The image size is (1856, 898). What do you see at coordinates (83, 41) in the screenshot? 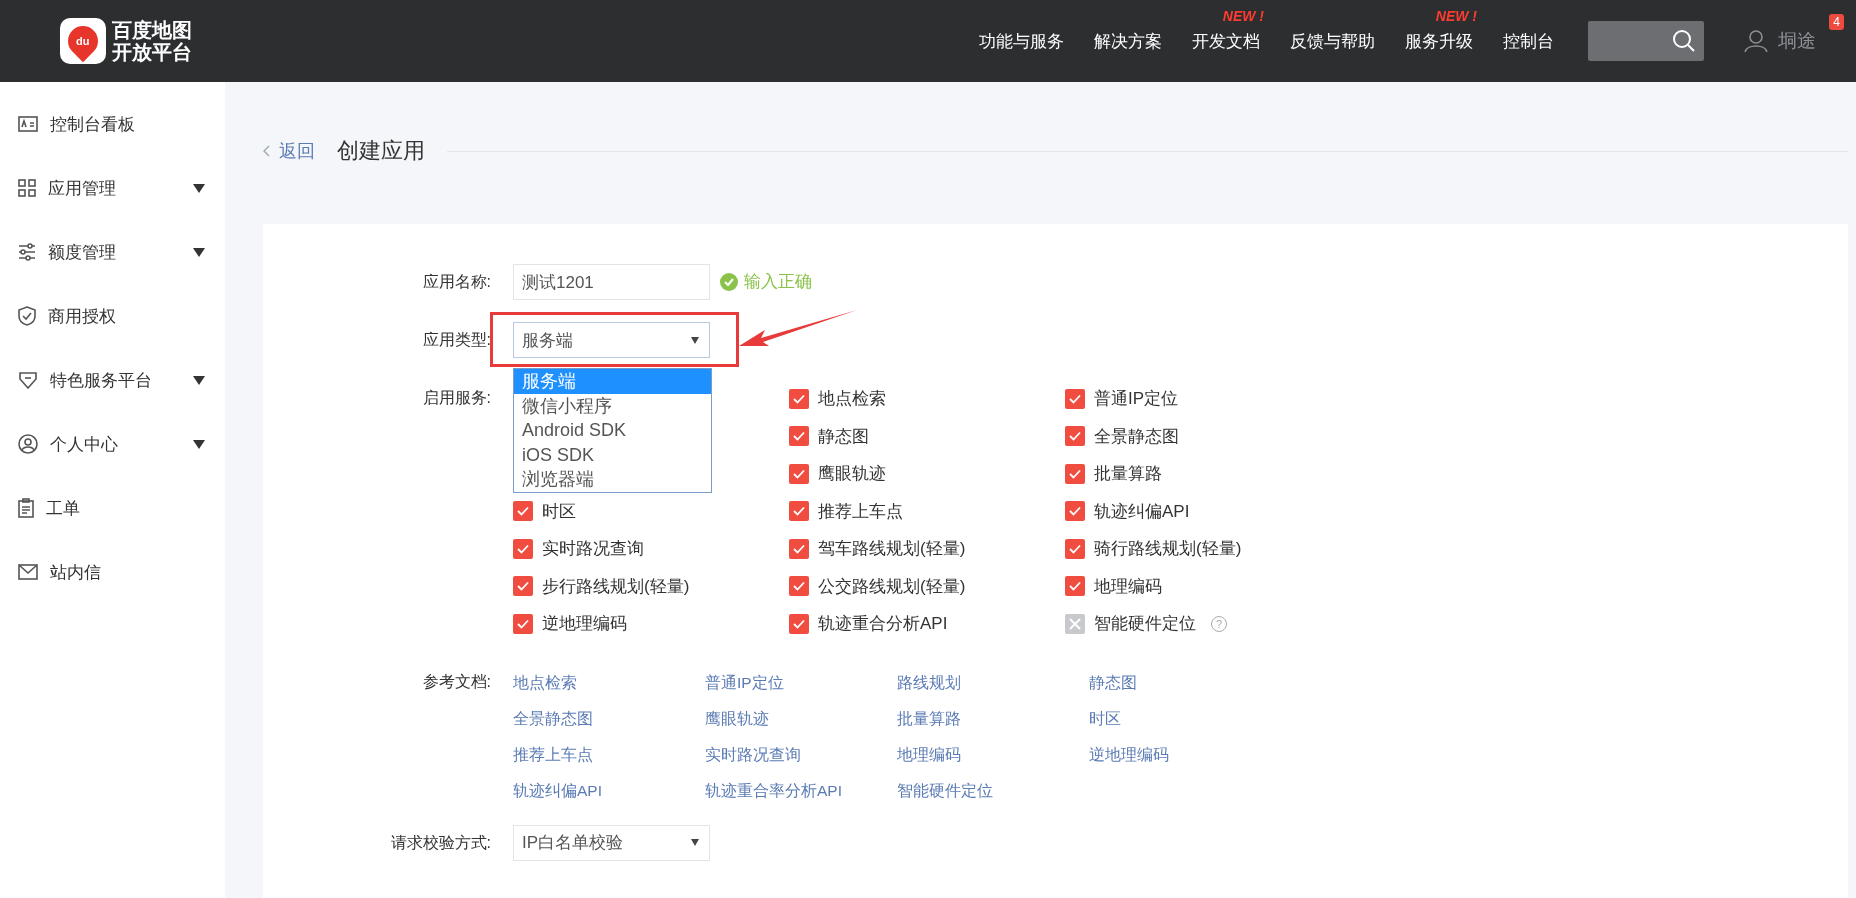
I see `logo-mark: du` at bounding box center [83, 41].